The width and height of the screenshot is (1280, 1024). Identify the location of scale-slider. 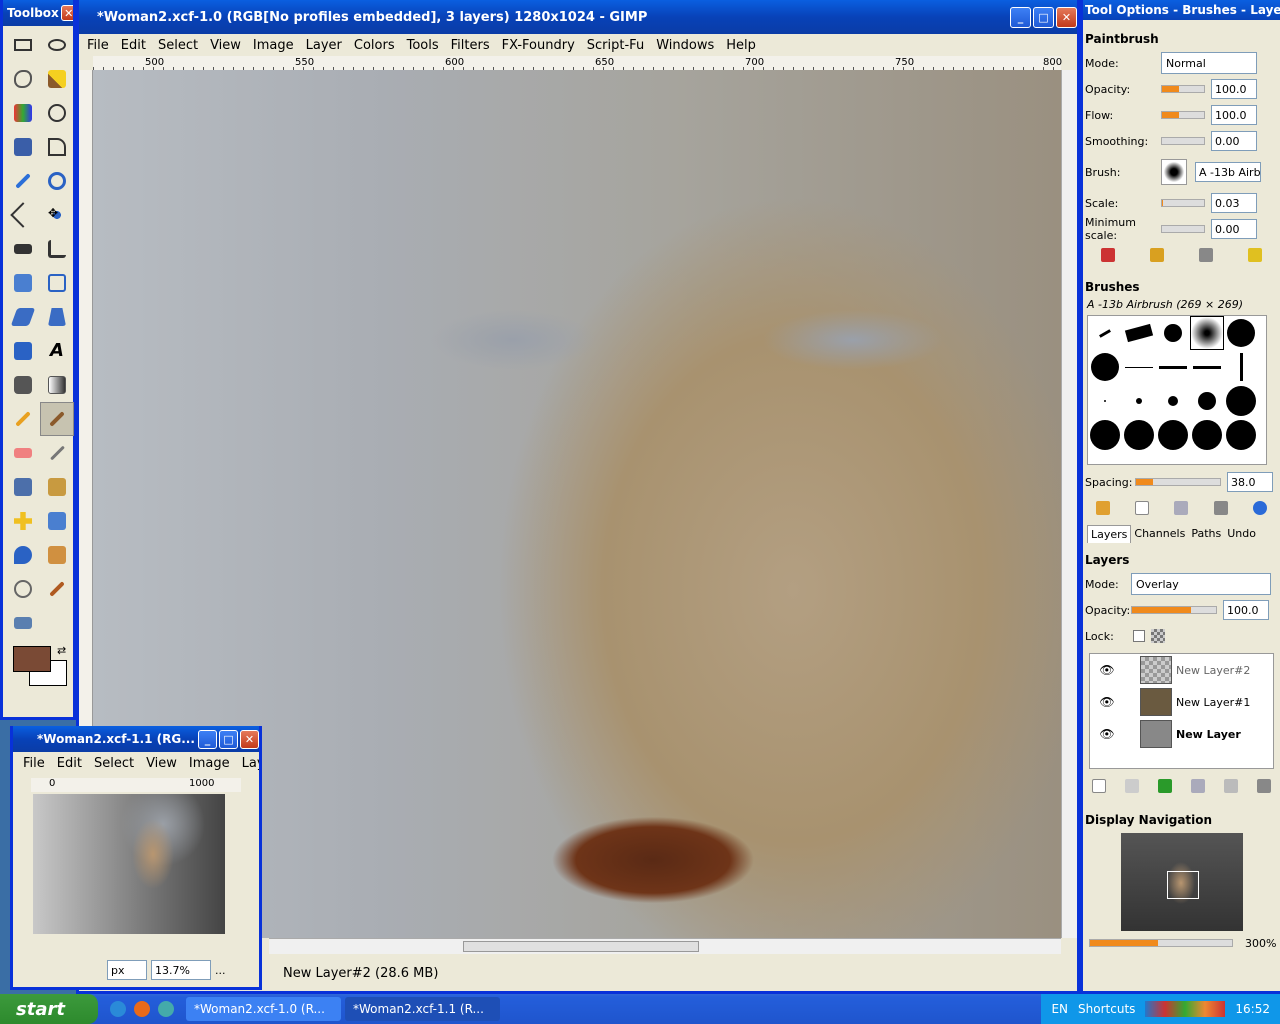
(1183, 203).